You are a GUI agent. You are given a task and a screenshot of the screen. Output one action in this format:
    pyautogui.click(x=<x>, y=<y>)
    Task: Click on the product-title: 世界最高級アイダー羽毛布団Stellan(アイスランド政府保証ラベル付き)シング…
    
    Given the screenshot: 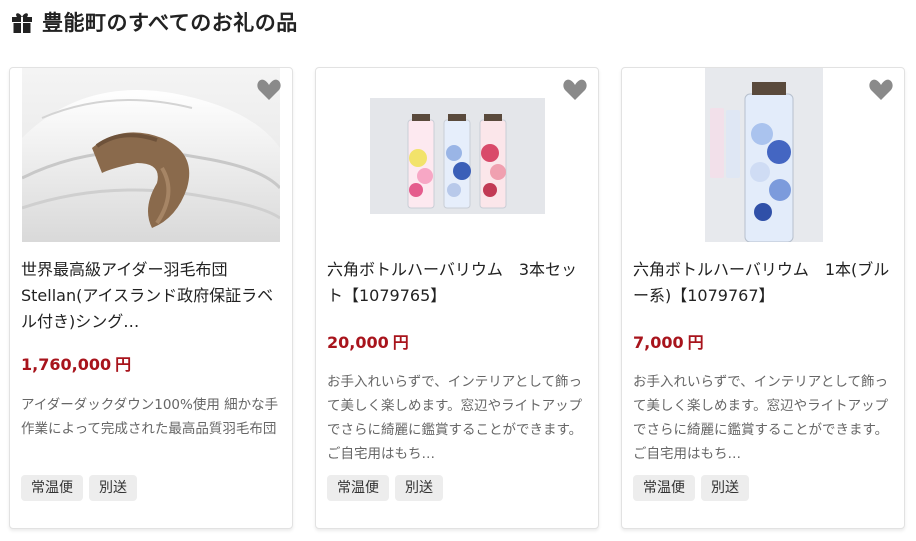 What is the action you would take?
    pyautogui.click(x=152, y=296)
    